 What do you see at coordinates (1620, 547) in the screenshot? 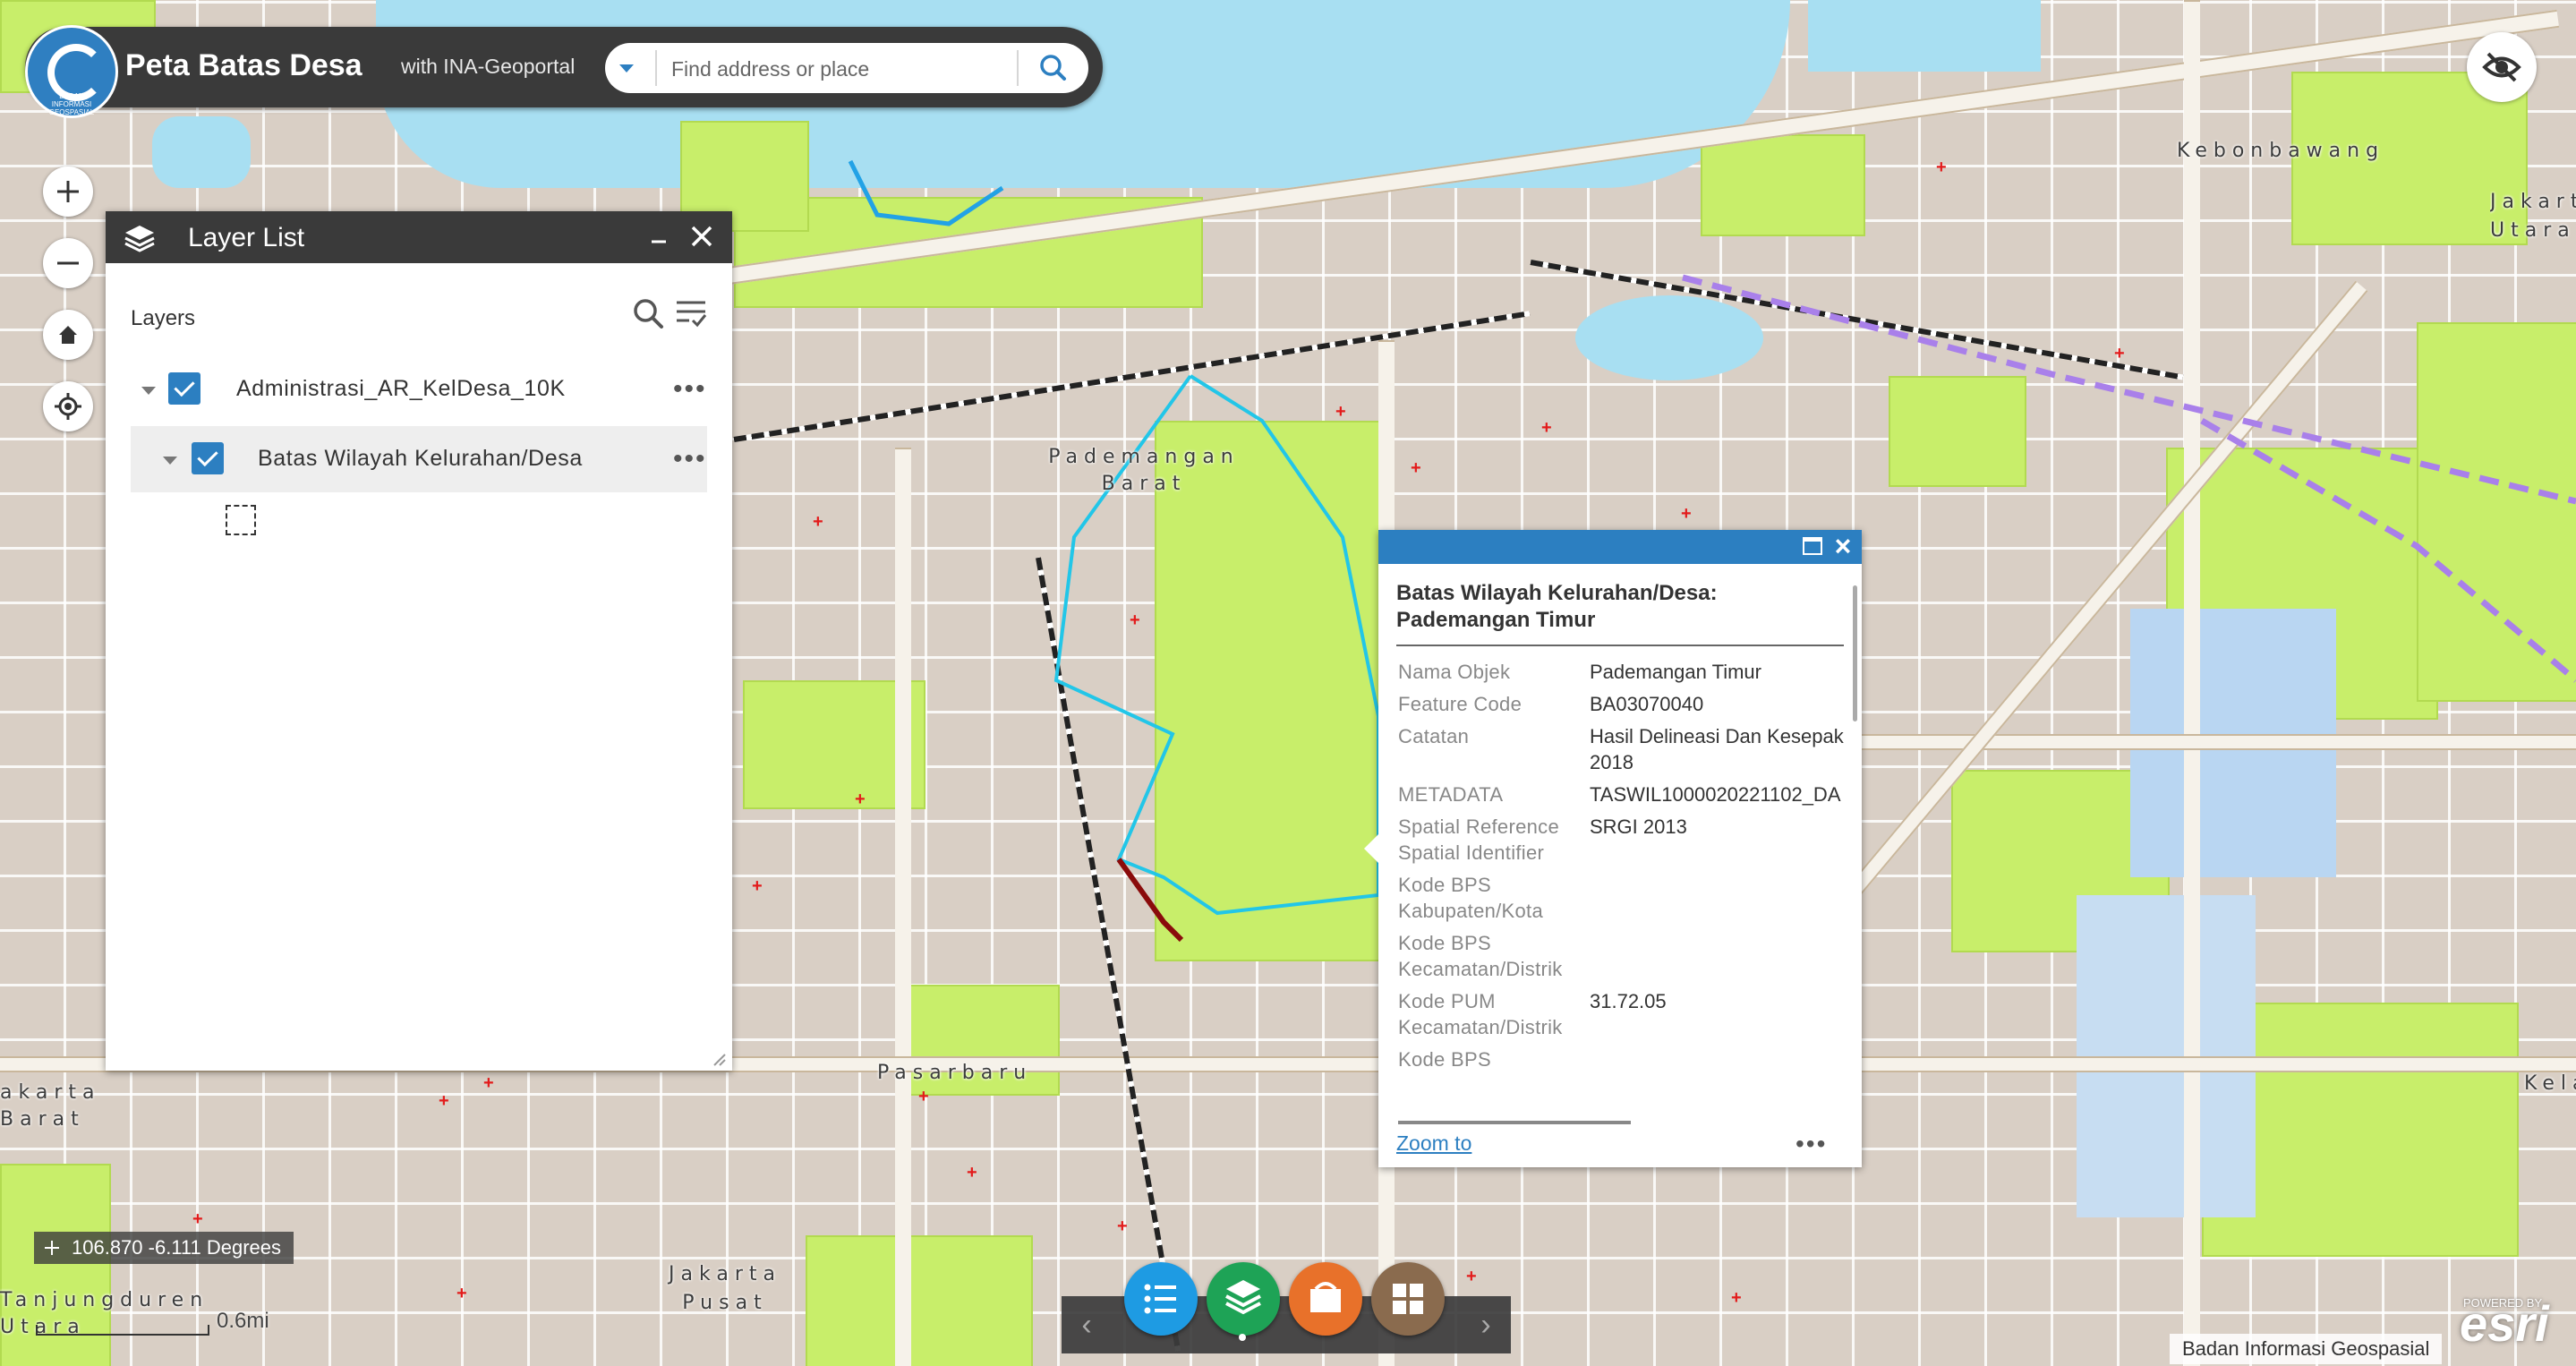
I see `popup-titlebar: ×` at bounding box center [1620, 547].